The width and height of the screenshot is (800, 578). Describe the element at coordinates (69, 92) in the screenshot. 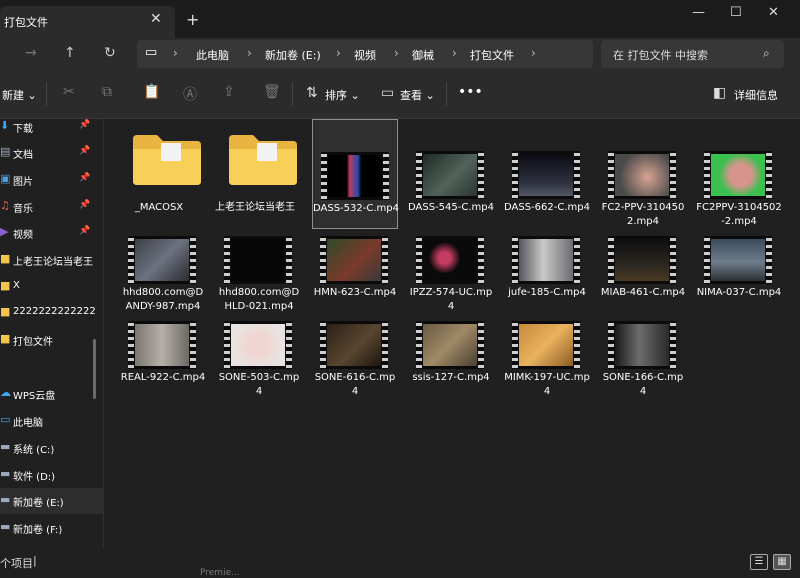

I see `cut-icon: ✂` at that location.